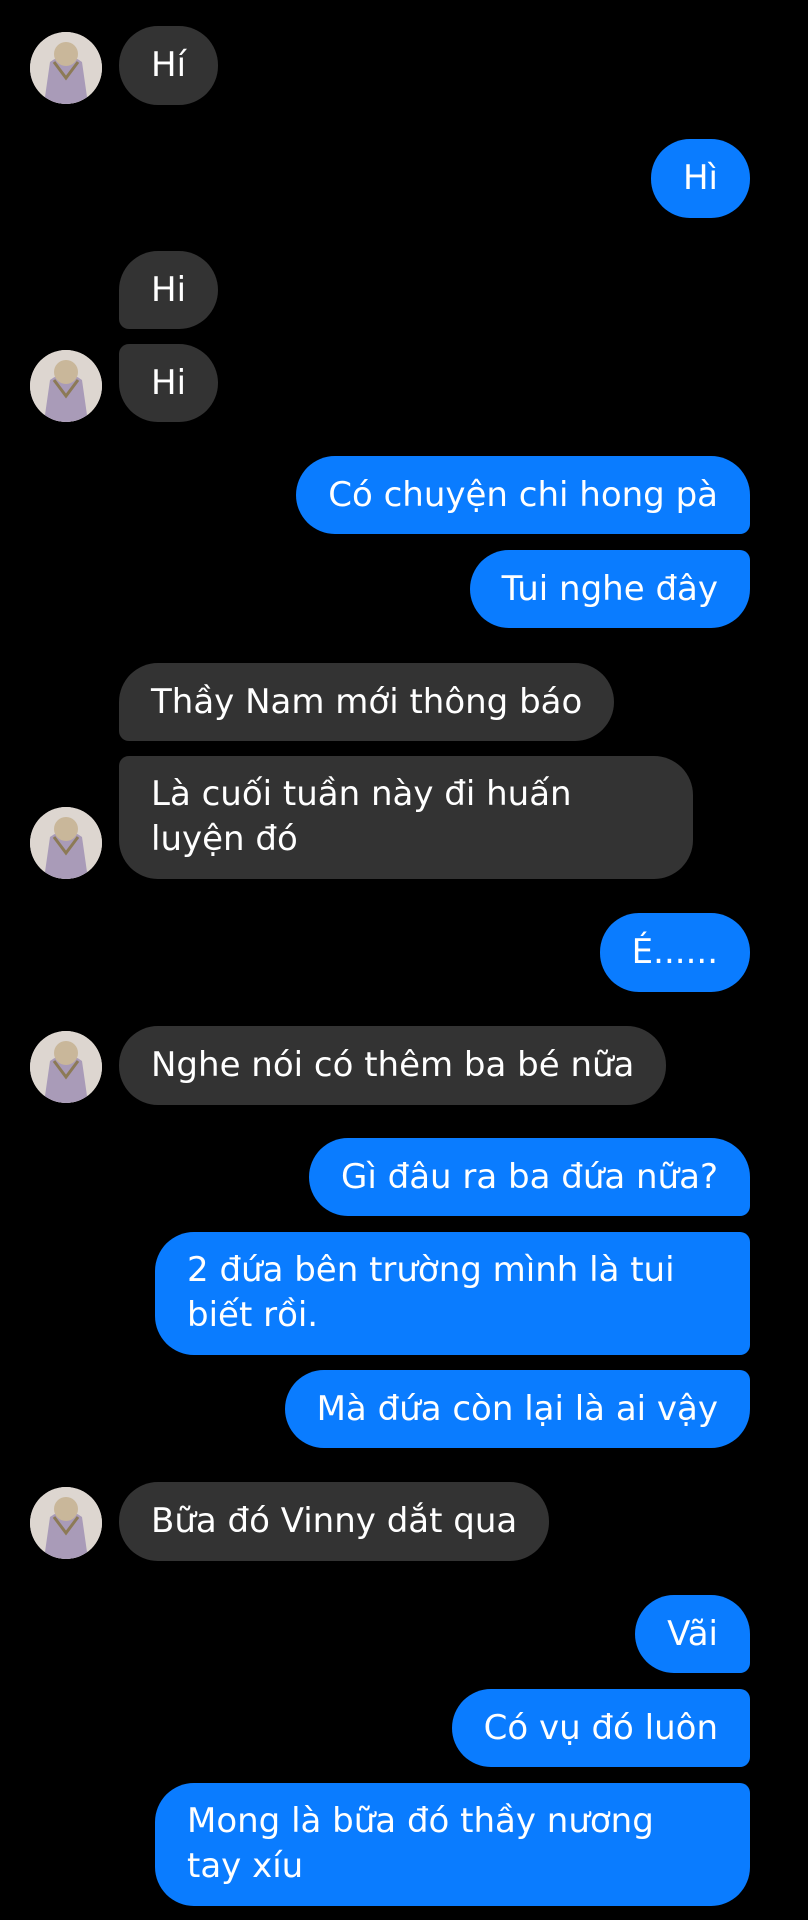 The height and width of the screenshot is (1920, 808). I want to click on message-bubble-outgoing: Vãi, so click(692, 1634).